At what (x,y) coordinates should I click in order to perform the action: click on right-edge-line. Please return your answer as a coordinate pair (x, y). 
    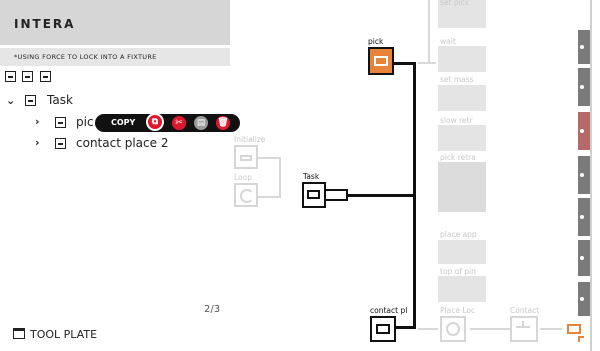
    Looking at the image, I should click on (591, 175).